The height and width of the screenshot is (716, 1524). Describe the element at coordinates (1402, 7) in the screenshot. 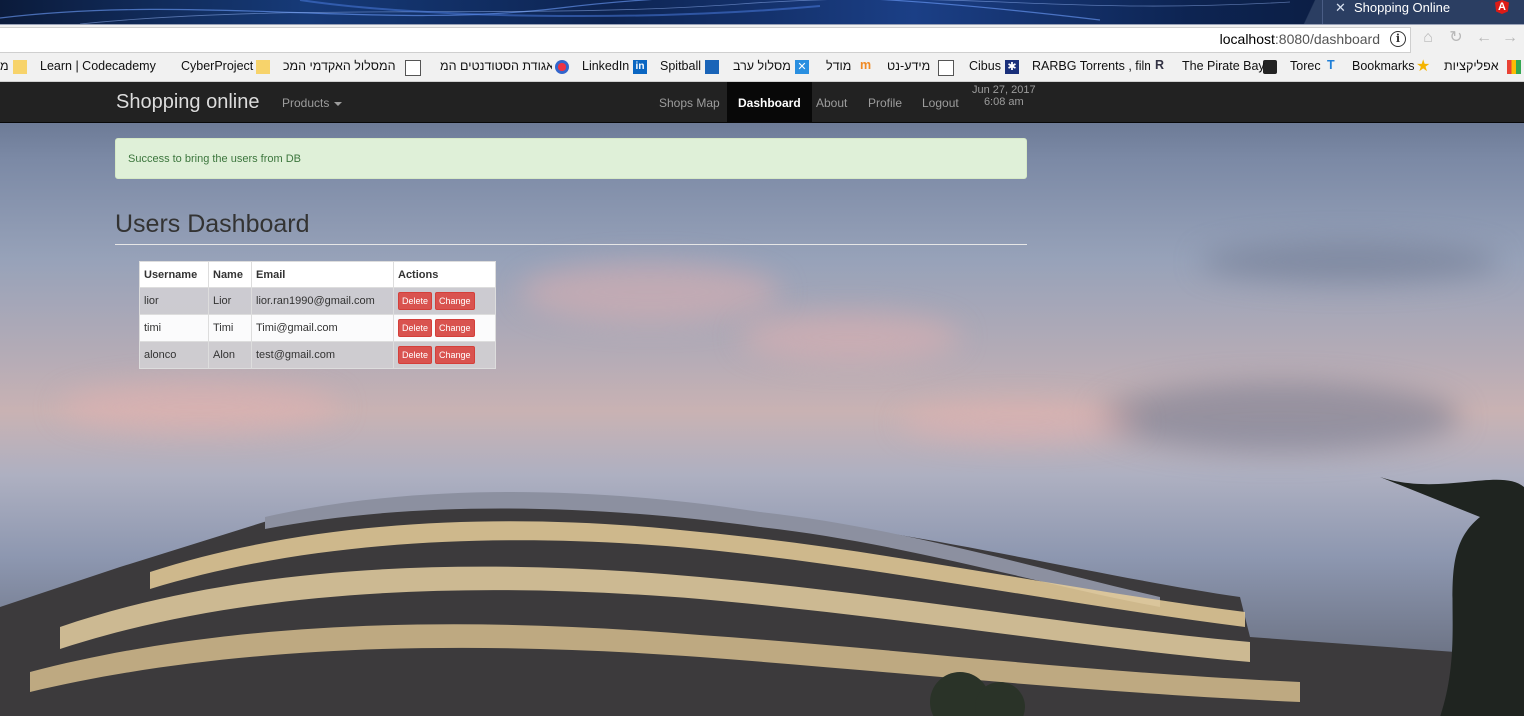

I see `tab-title: Shopping Online` at that location.